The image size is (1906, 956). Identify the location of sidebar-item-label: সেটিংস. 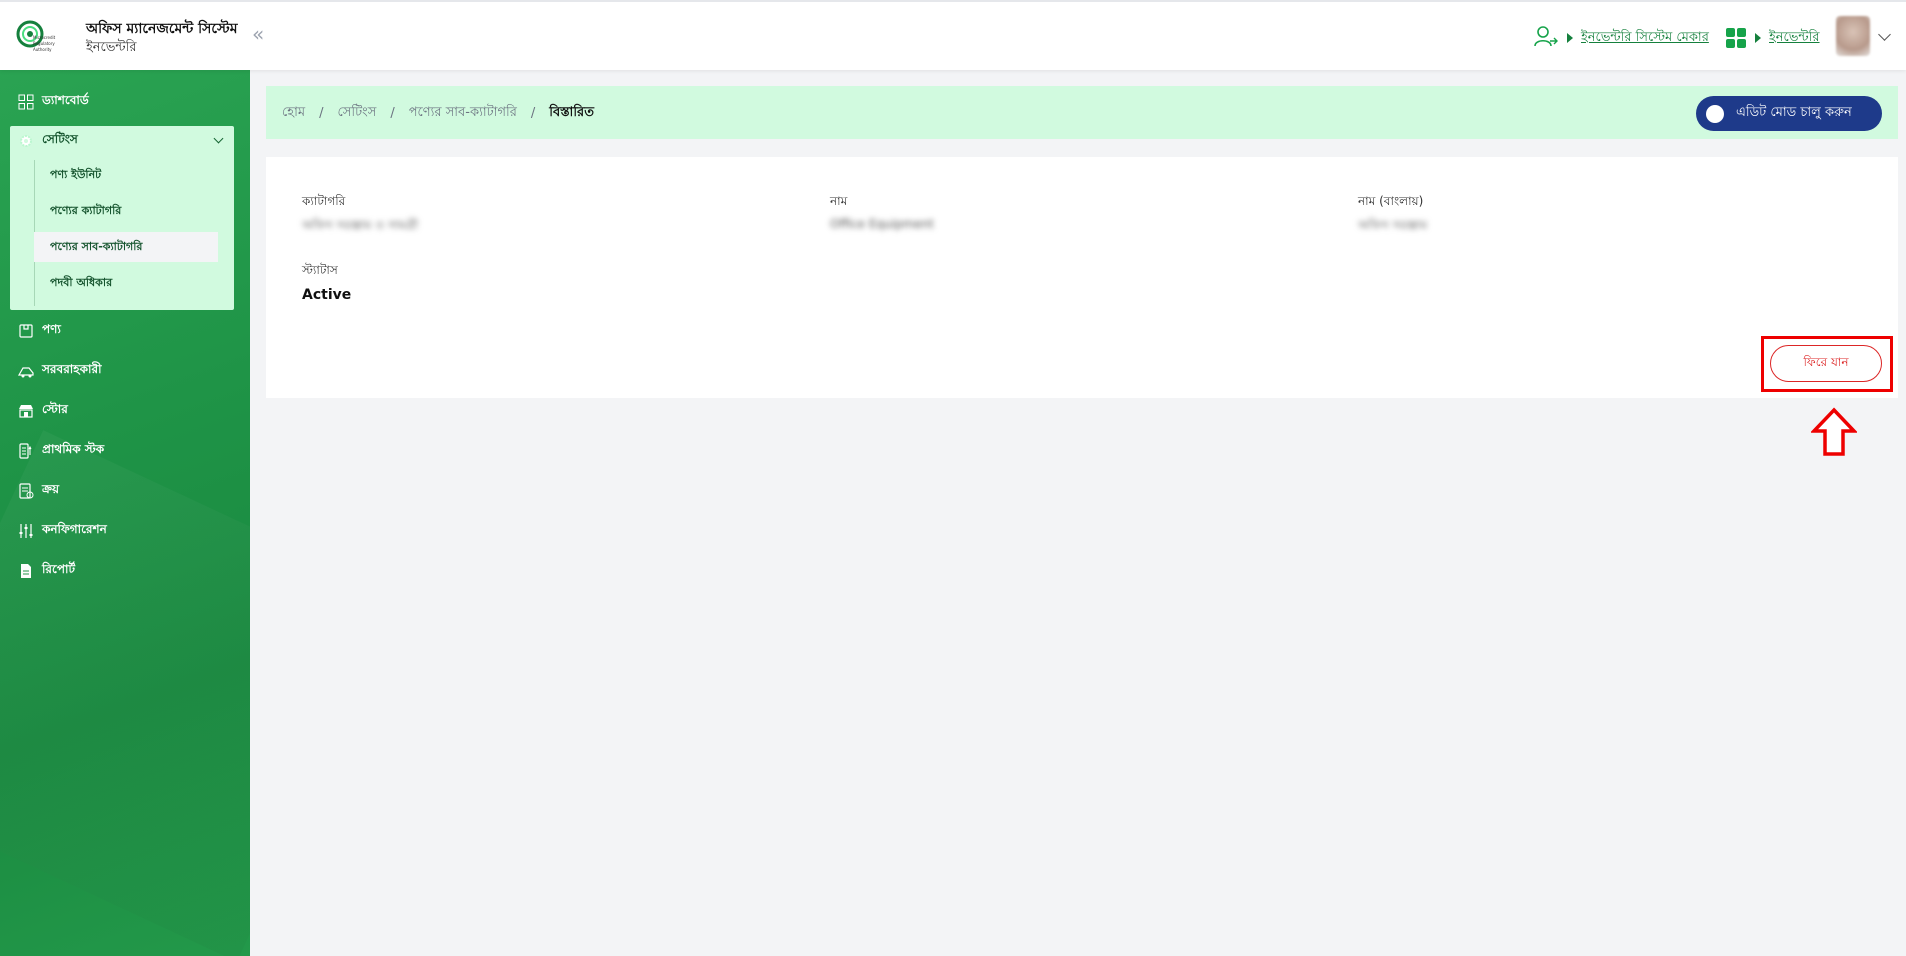
(60, 139).